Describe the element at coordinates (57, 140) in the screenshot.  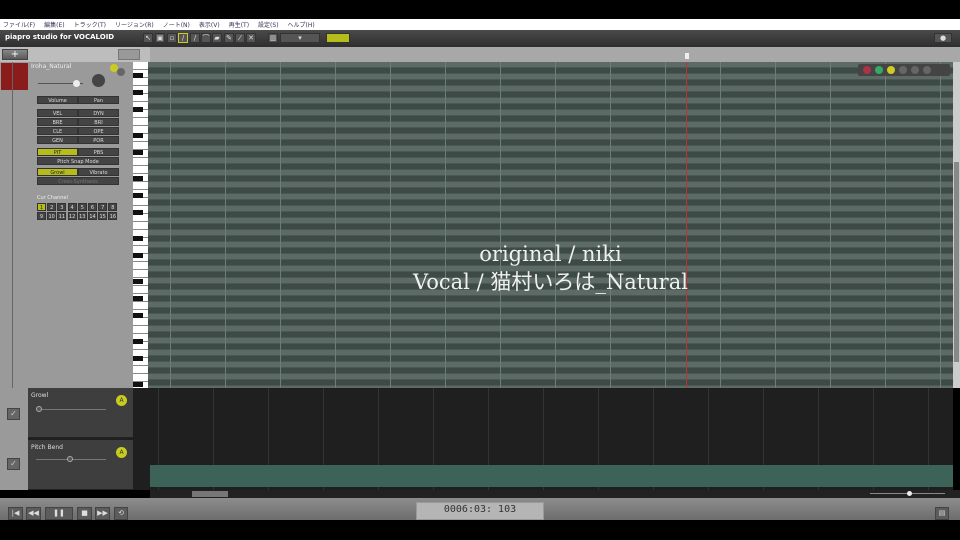
I see `gen-button: GEN` at that location.